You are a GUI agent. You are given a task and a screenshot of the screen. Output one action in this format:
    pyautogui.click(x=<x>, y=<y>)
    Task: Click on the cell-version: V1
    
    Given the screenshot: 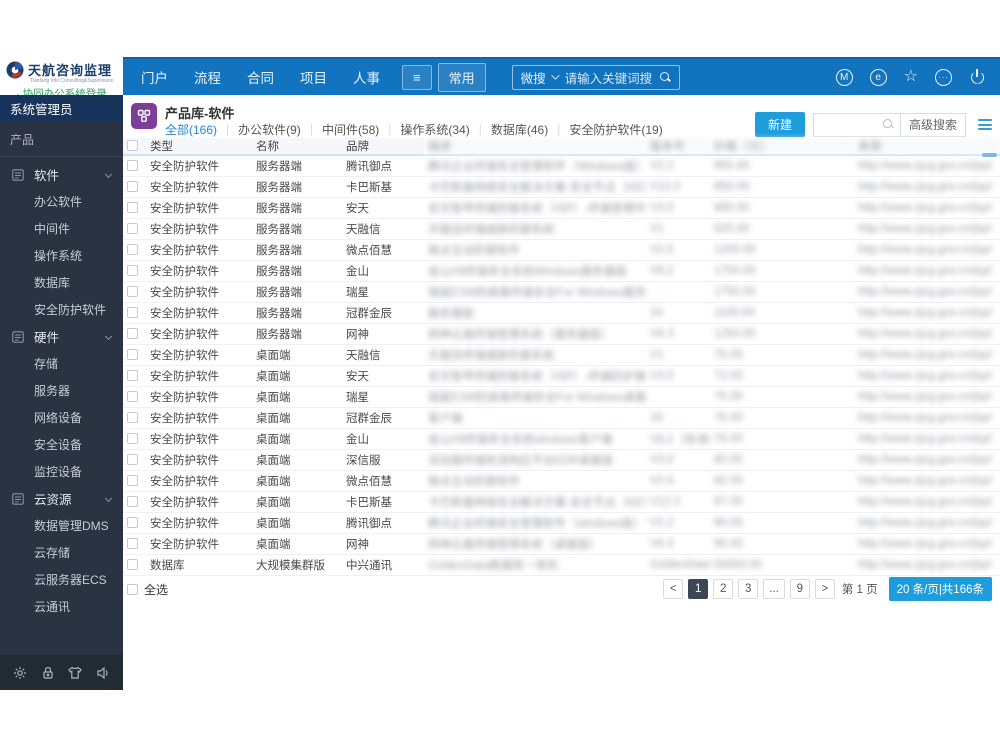 What is the action you would take?
    pyautogui.click(x=678, y=355)
    